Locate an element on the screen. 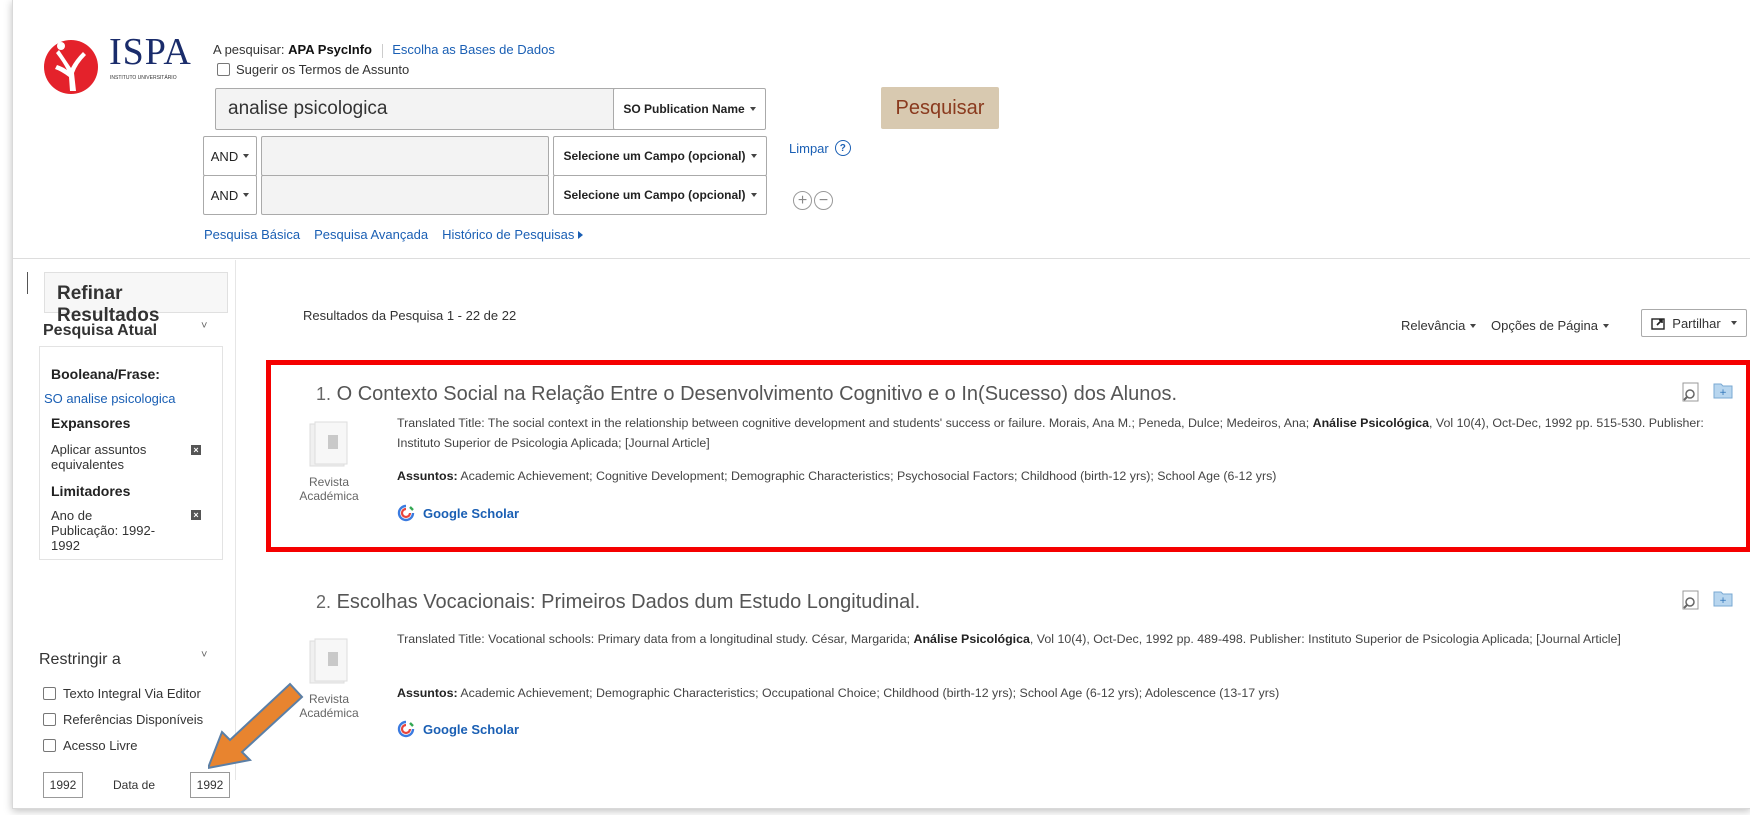 This screenshot has width=1750, height=815. filter-fulltext: Texto Integral Via Editor is located at coordinates (122, 693).